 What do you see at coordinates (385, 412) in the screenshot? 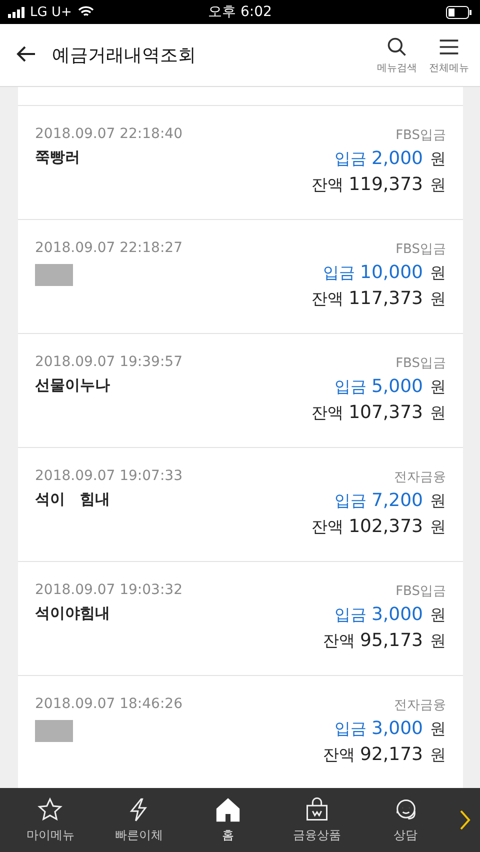
I see `balance-amount: 107,373` at bounding box center [385, 412].